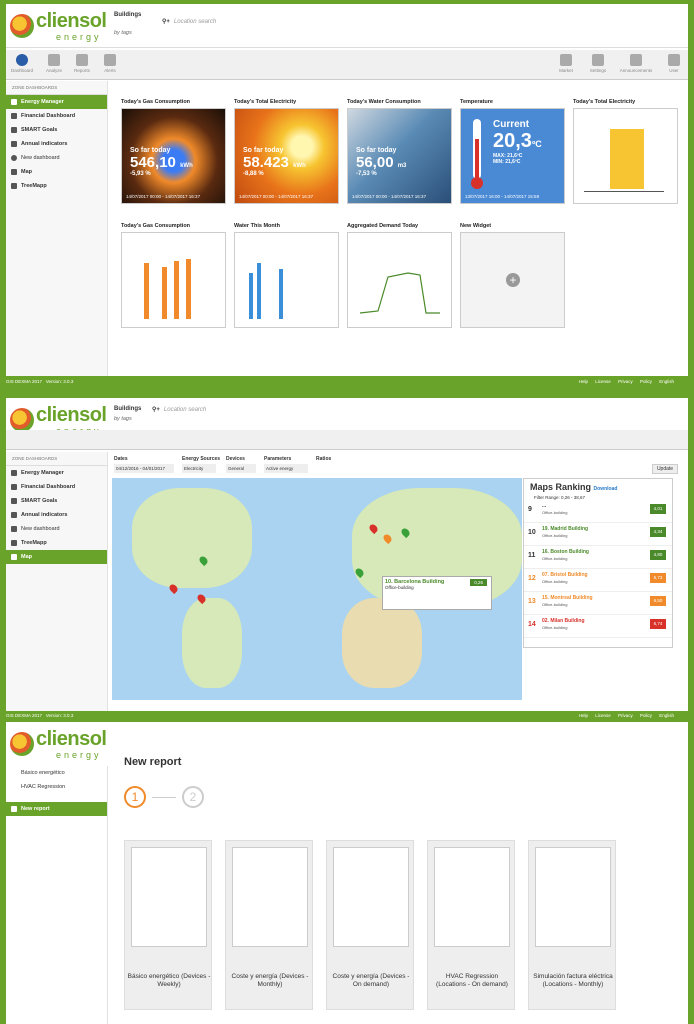  What do you see at coordinates (286, 468) in the screenshot?
I see `params-select: Active energy` at bounding box center [286, 468].